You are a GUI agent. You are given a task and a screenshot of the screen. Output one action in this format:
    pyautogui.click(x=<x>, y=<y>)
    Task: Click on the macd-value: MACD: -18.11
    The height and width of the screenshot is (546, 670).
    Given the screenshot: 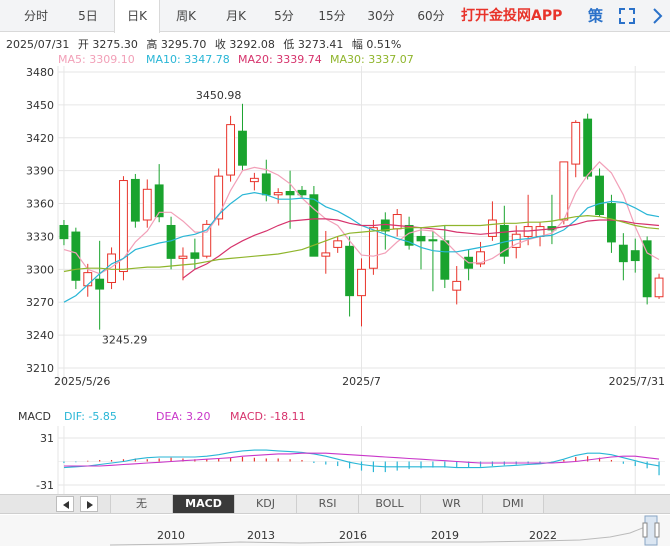 What is the action you would take?
    pyautogui.click(x=268, y=416)
    